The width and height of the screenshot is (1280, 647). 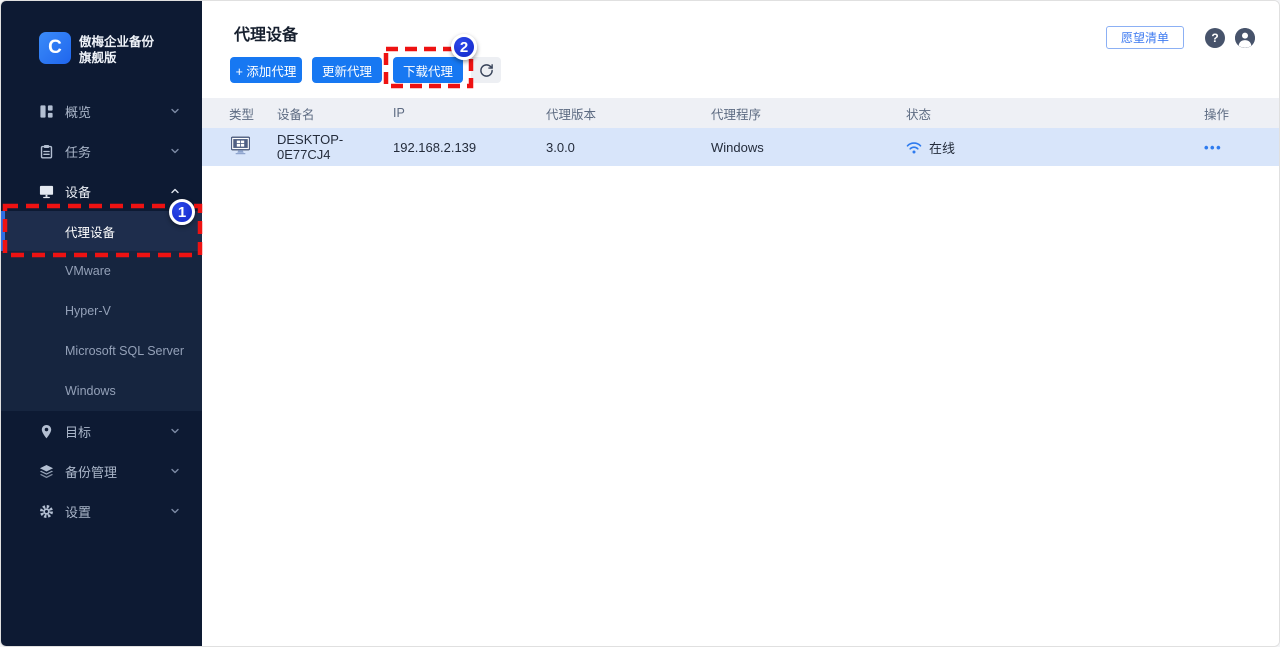 What do you see at coordinates (78, 112) in the screenshot?
I see `sidebar-item-label: 概览` at bounding box center [78, 112].